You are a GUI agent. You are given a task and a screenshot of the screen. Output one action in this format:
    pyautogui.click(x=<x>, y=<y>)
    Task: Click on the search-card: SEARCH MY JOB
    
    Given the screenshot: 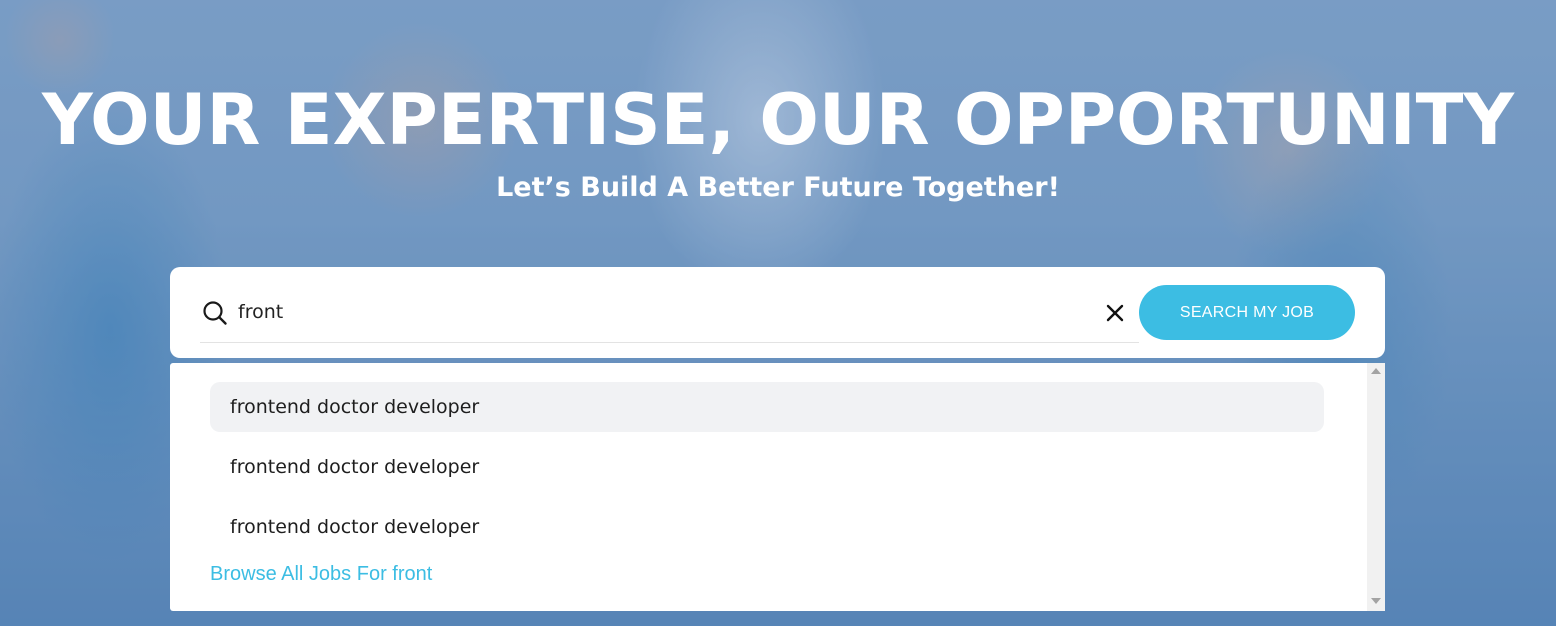 What is the action you would take?
    pyautogui.click(x=777, y=312)
    